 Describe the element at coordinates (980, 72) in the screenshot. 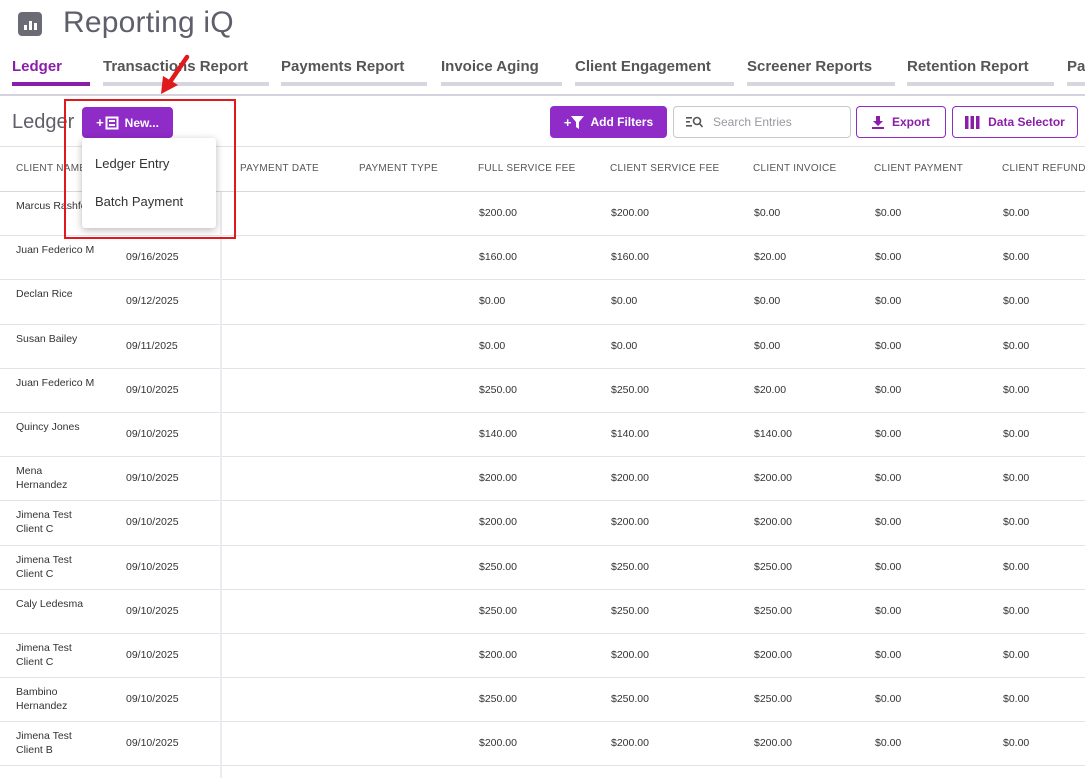

I see `tab-retention-report: Retention Report` at that location.